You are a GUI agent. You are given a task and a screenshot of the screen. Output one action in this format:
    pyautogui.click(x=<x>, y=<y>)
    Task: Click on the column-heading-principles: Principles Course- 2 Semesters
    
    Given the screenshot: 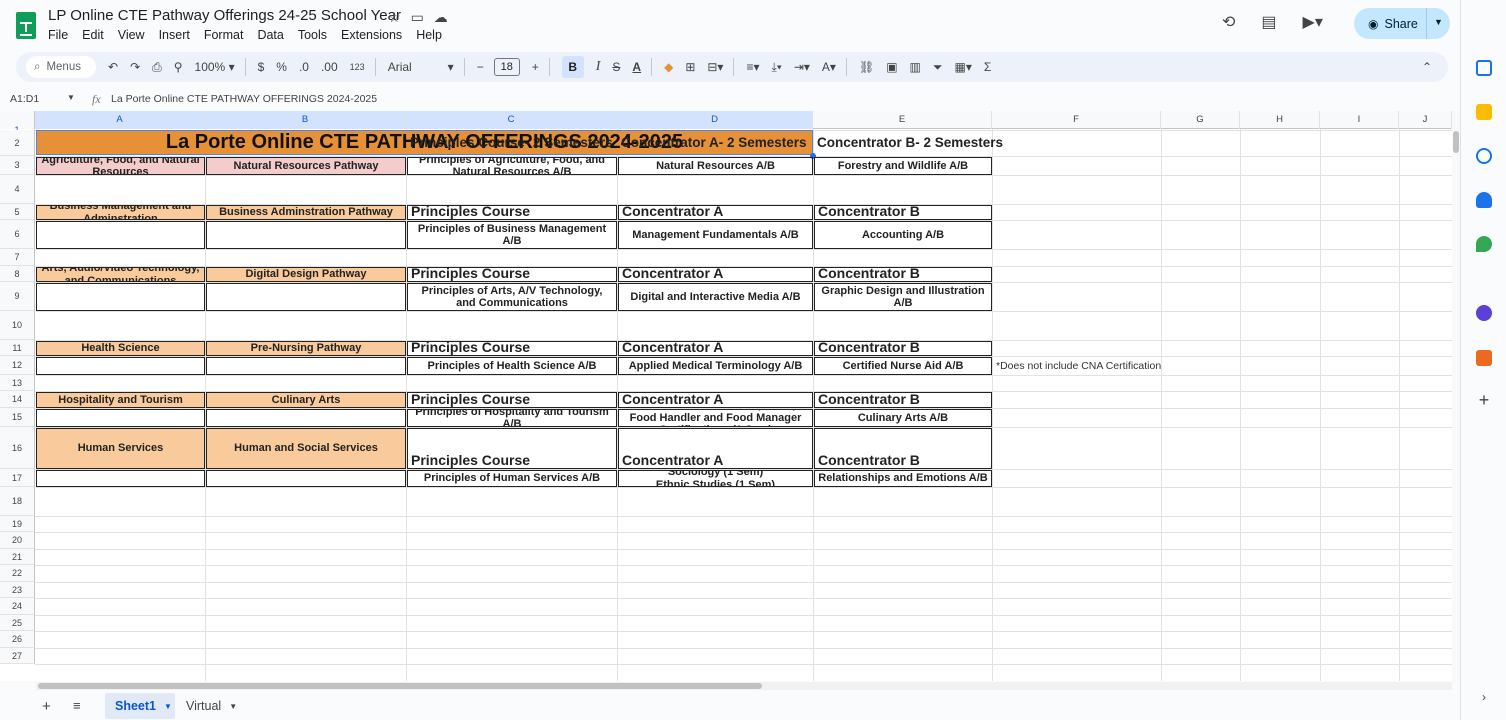 What is the action you would take?
    pyautogui.click(x=512, y=143)
    